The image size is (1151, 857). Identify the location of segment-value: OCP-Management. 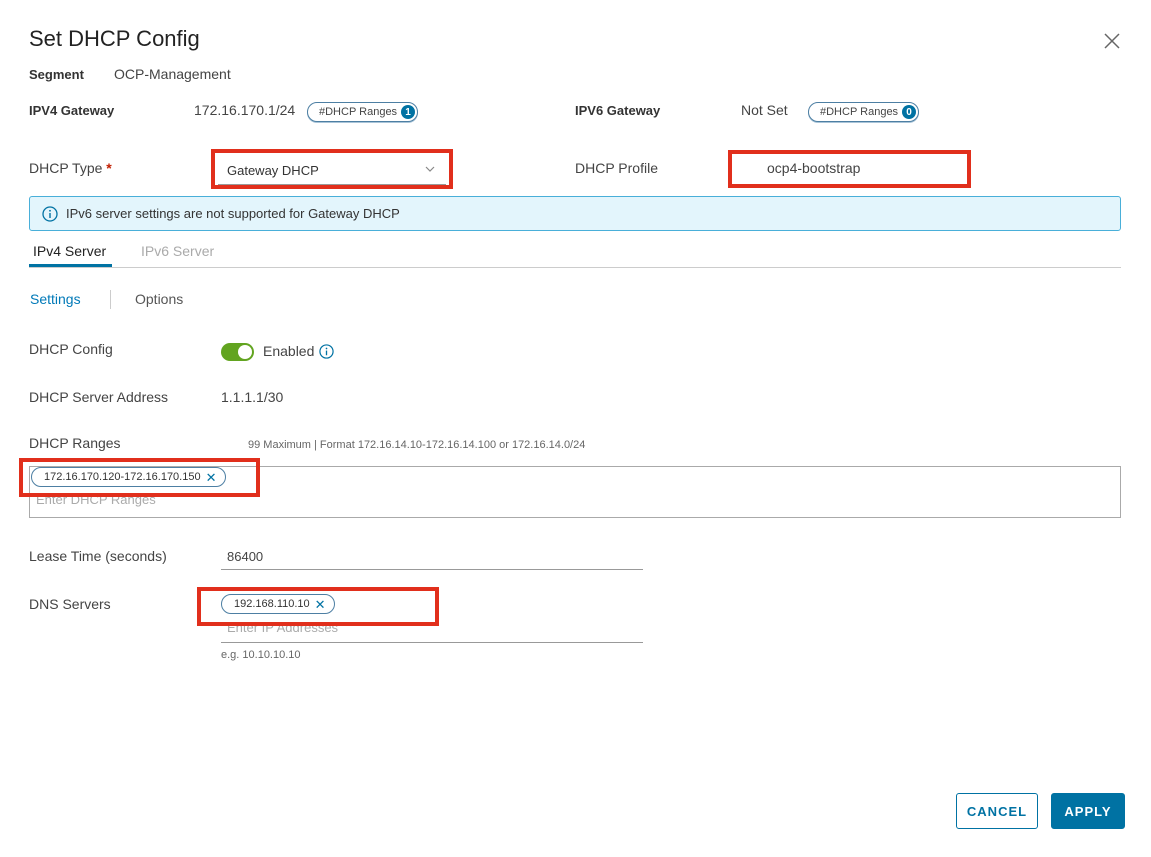
(172, 74).